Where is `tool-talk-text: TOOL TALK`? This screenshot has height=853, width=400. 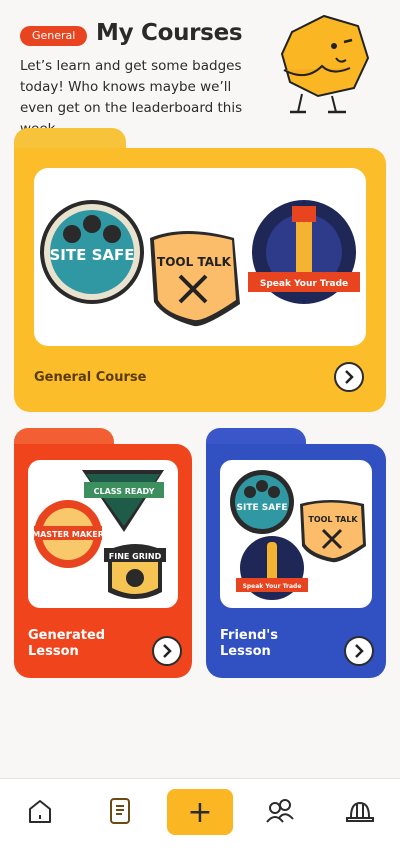
tool-talk-text: TOOL TALK is located at coordinates (194, 262).